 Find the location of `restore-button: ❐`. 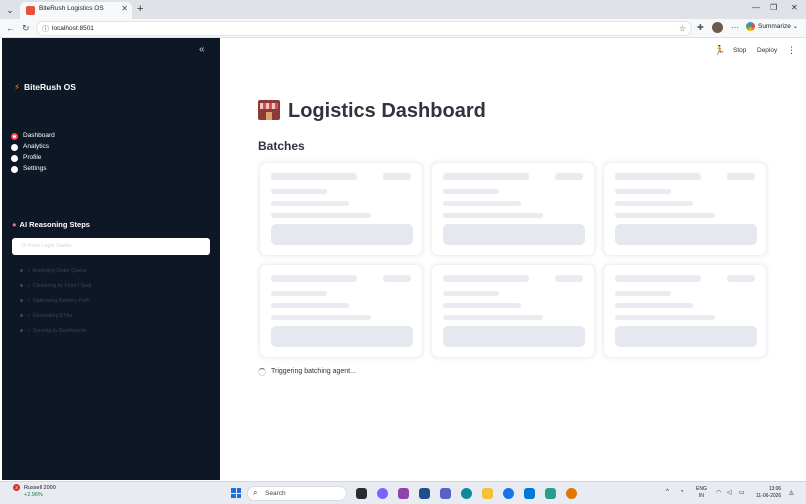

restore-button: ❐ is located at coordinates (773, 7).